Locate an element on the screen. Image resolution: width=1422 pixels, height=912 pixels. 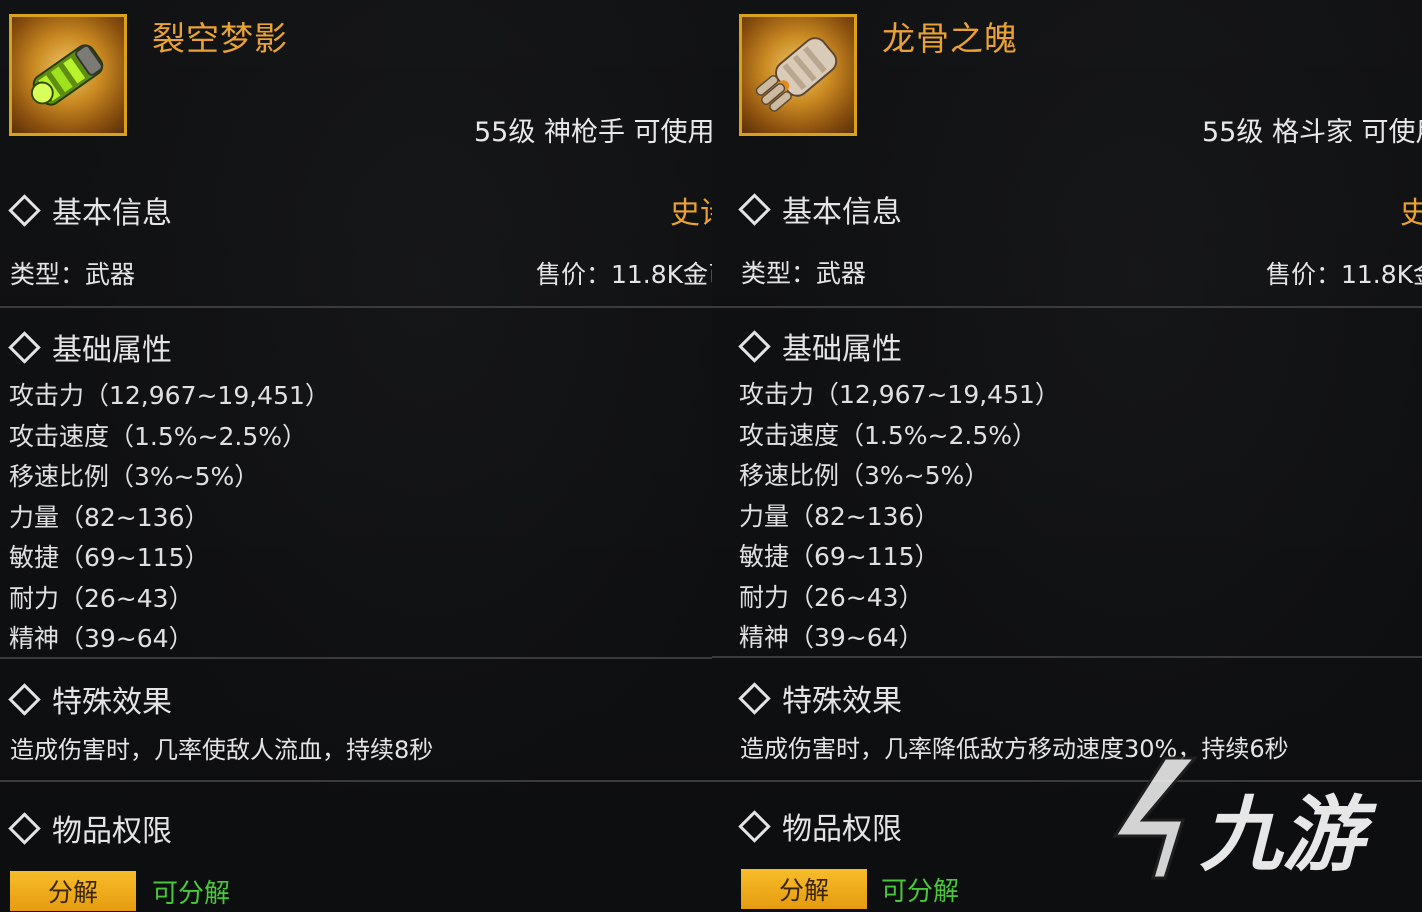
green-gauntlet-icon is located at coordinates (67, 75).